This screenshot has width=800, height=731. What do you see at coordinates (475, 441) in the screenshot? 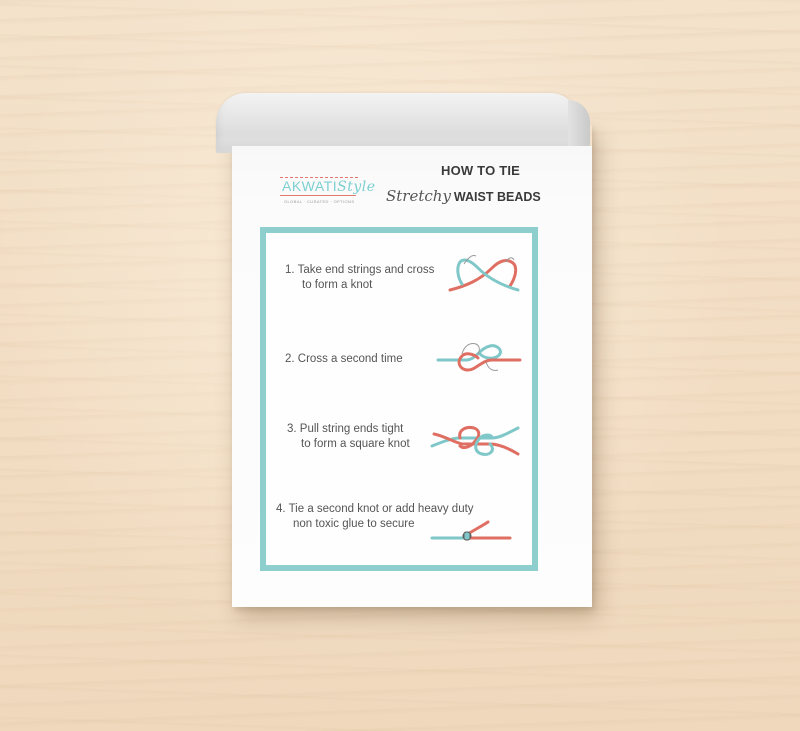
I see `knot-step-3-icon` at bounding box center [475, 441].